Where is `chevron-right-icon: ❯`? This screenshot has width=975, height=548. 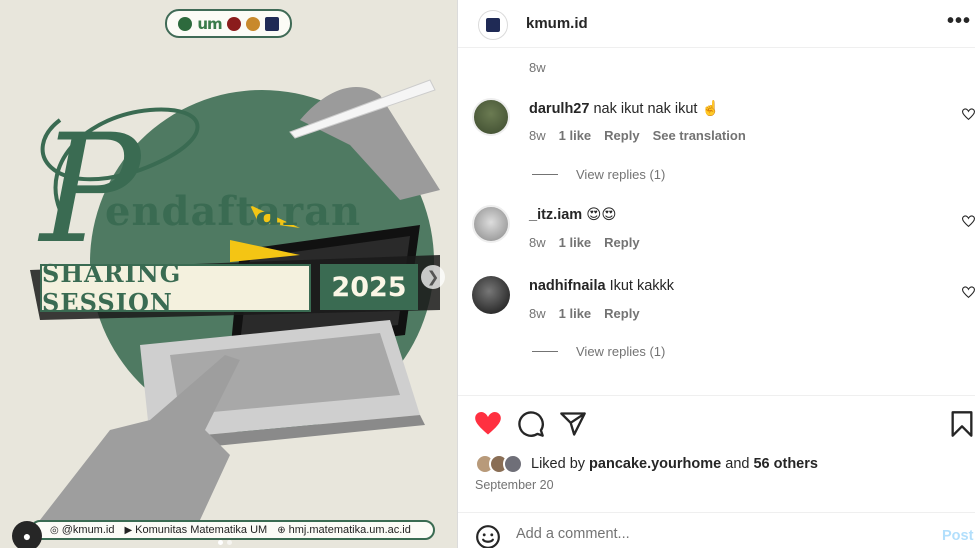
chevron-right-icon: ❯ is located at coordinates (433, 277).